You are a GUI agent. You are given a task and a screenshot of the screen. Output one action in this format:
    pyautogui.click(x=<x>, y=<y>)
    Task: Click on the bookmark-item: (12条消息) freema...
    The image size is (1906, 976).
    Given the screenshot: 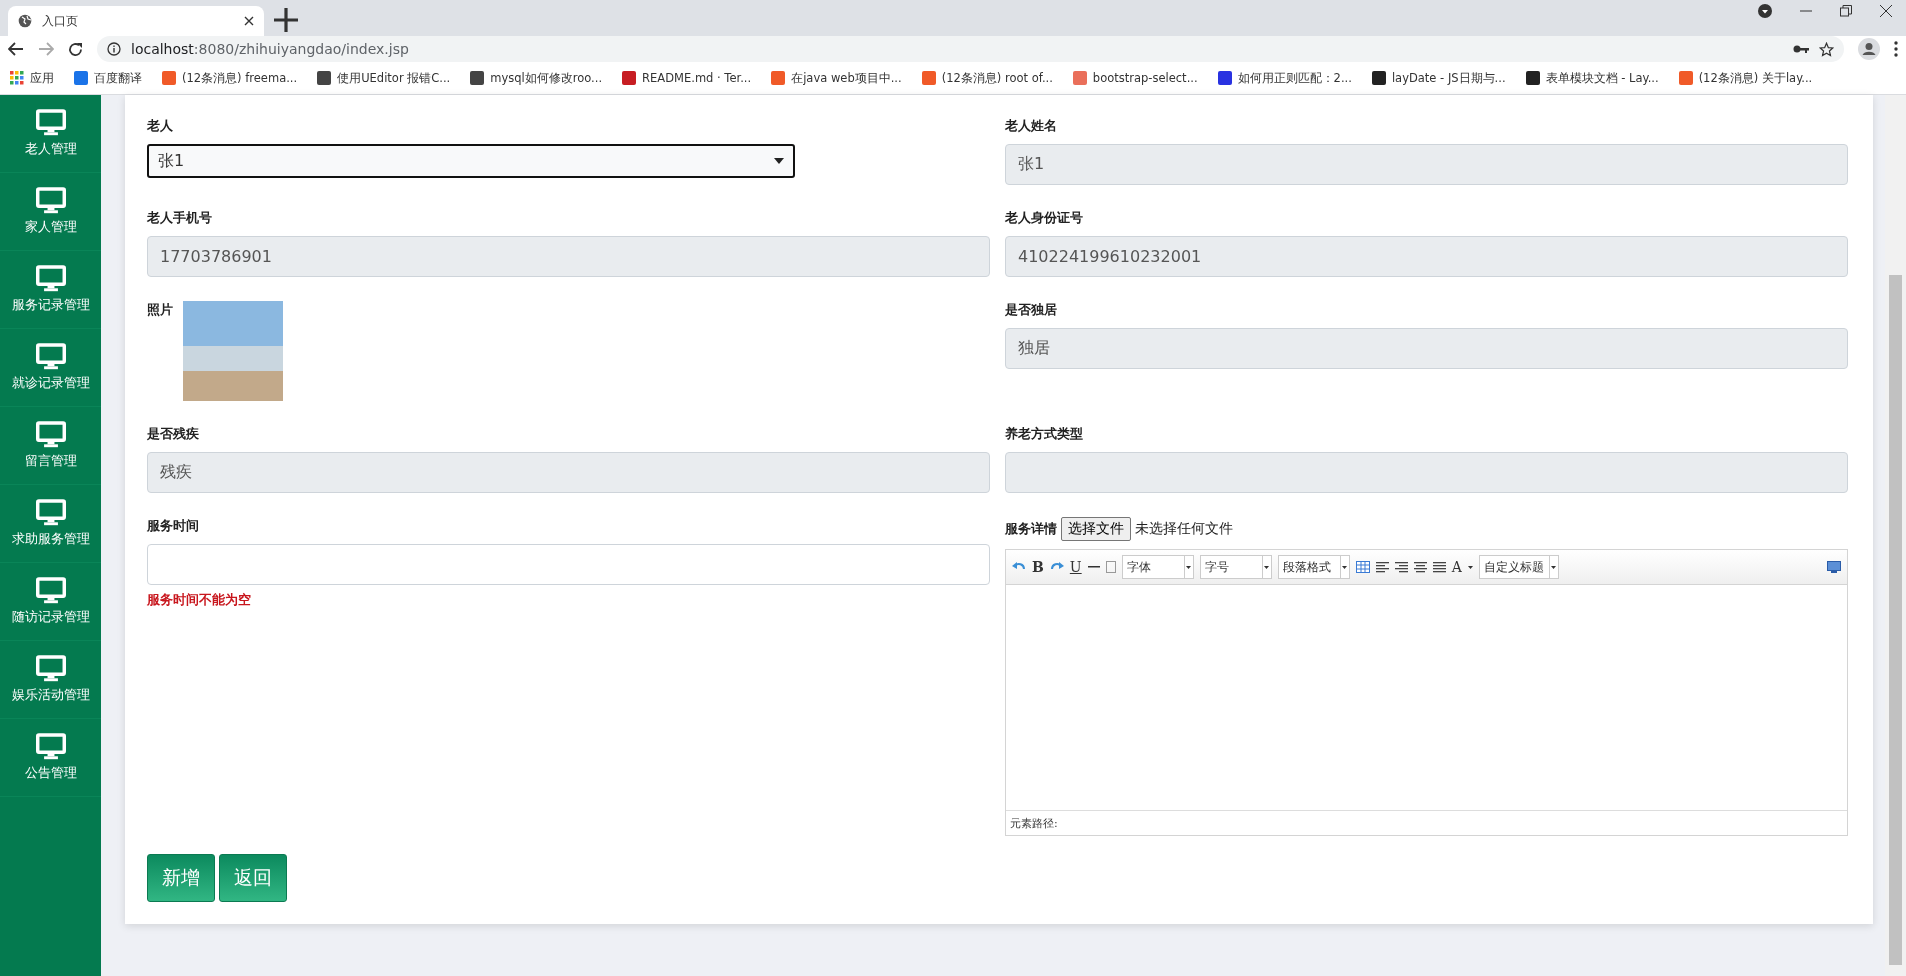 What is the action you would take?
    pyautogui.click(x=230, y=78)
    